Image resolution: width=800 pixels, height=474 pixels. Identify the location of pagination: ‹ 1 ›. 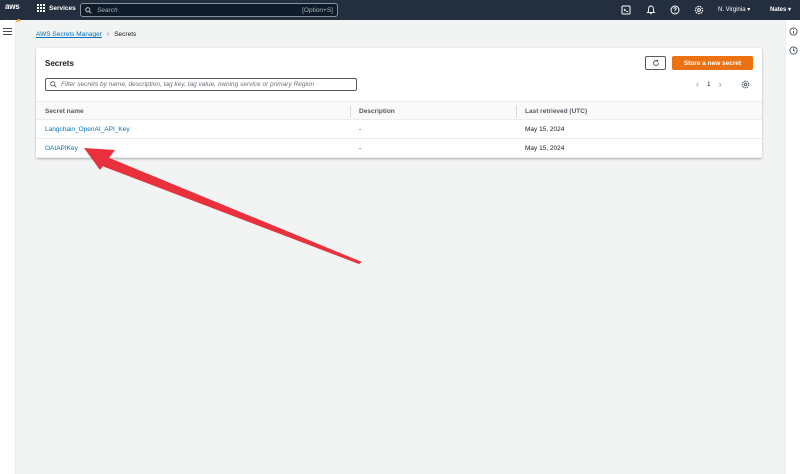
(709, 84).